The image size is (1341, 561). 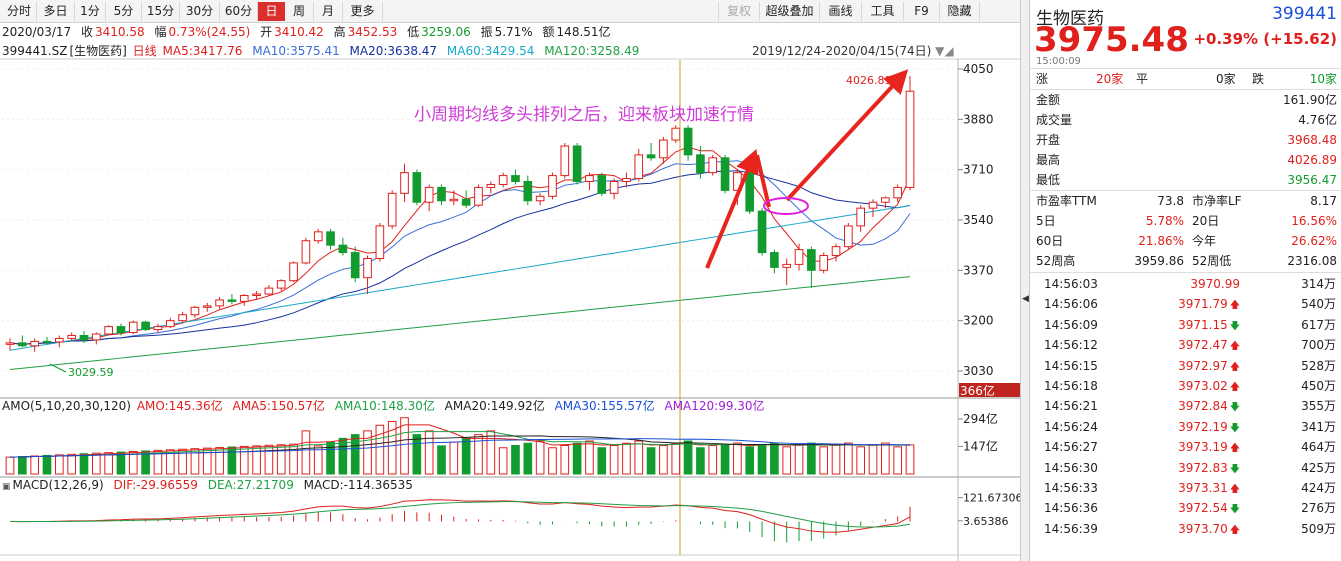 I want to click on stat-value: 4.76亿, so click(x=1317, y=120).